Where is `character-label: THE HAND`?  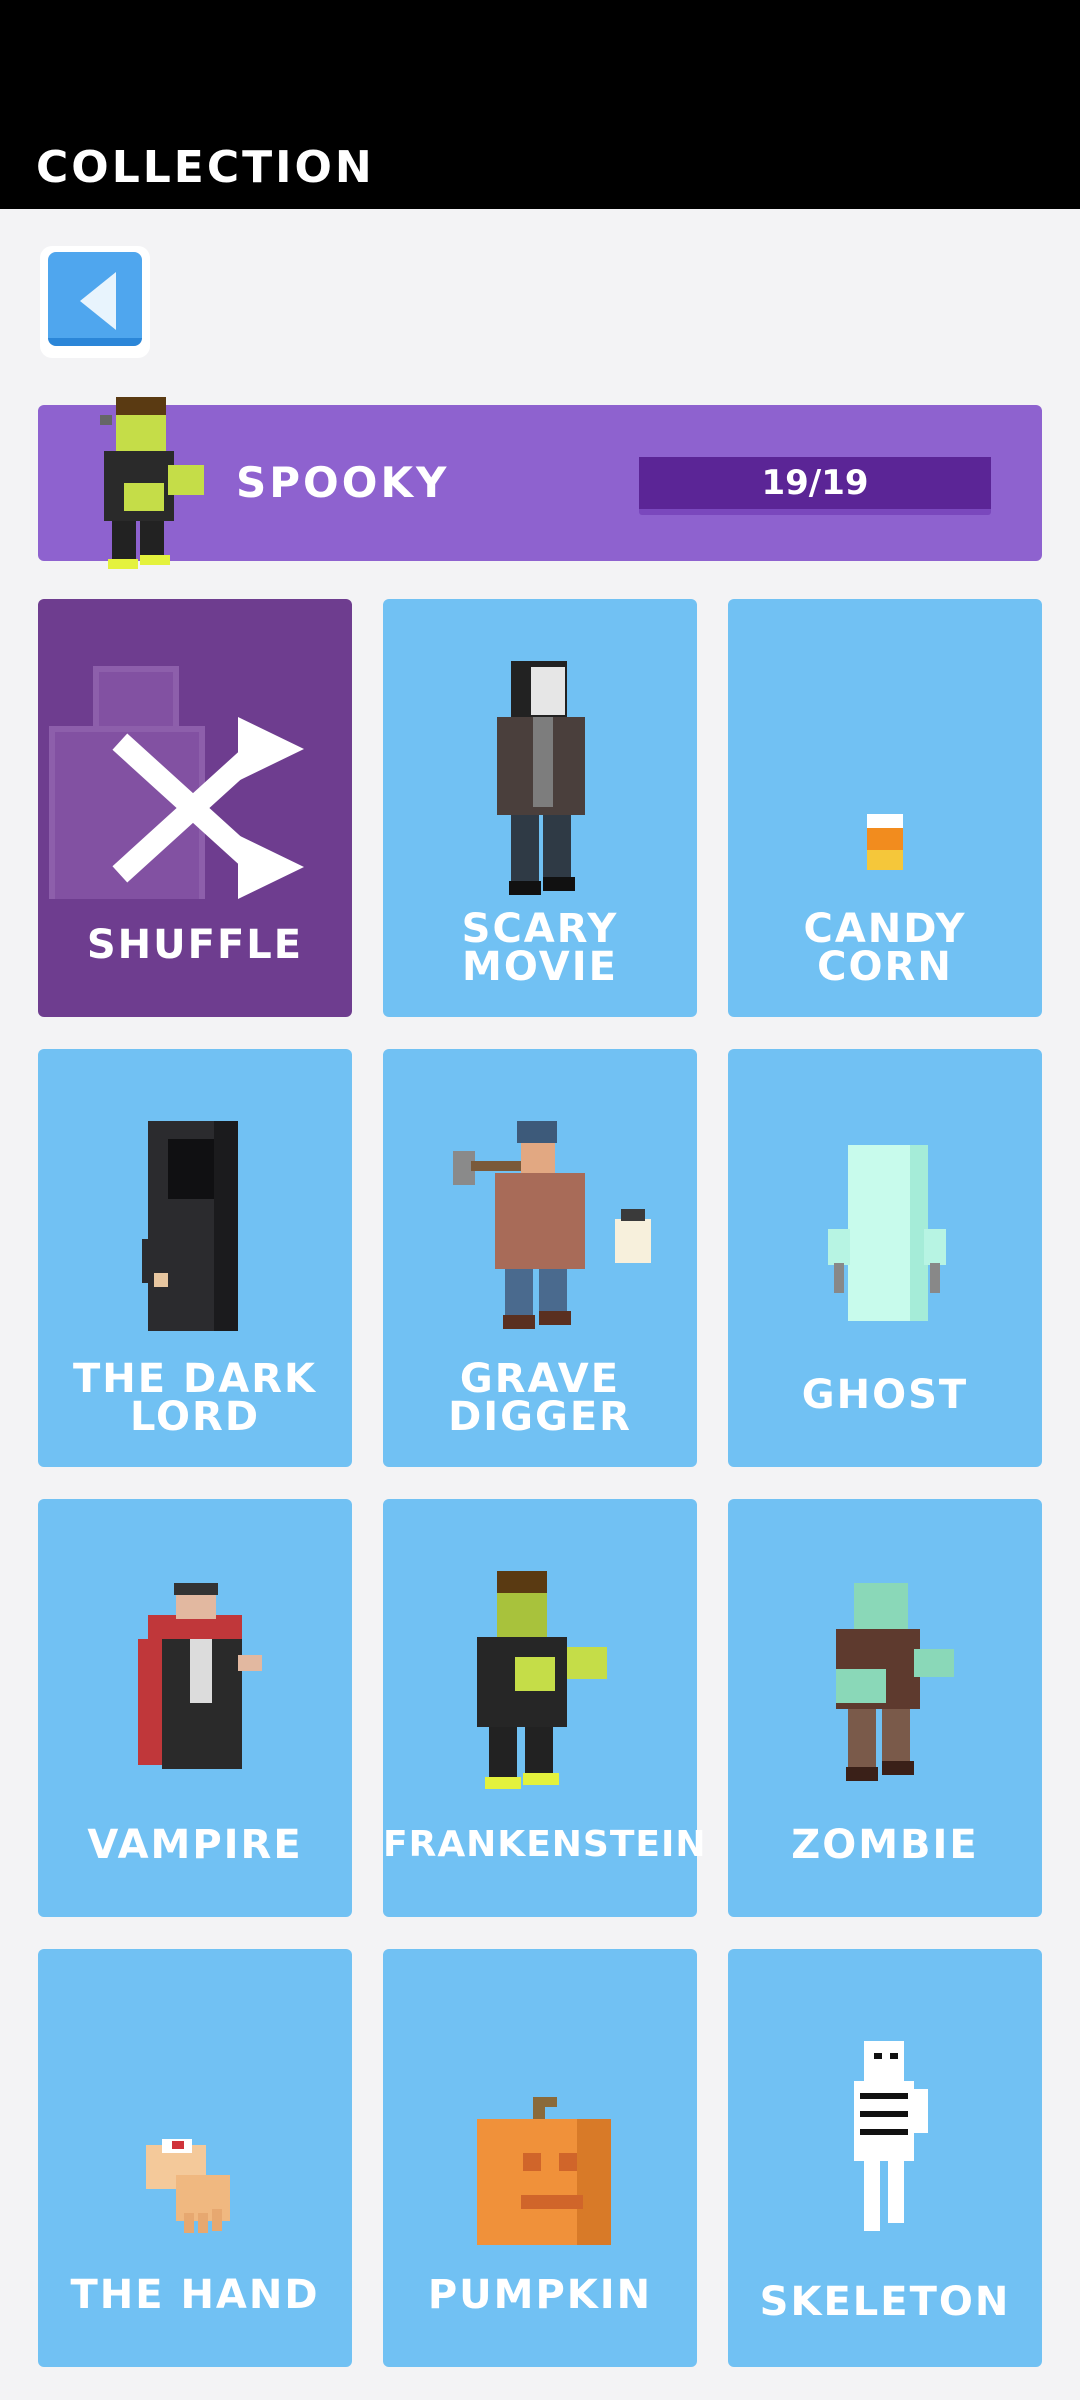 character-label: THE HAND is located at coordinates (195, 2295).